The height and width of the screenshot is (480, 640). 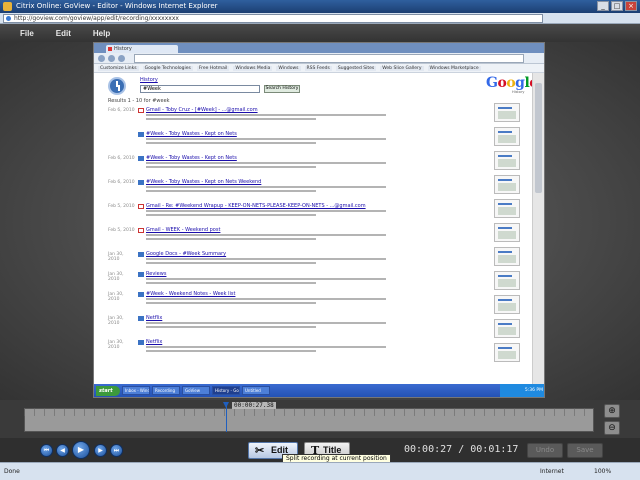 What do you see at coordinates (12, 471) in the screenshot?
I see `status-text: Done` at bounding box center [12, 471].